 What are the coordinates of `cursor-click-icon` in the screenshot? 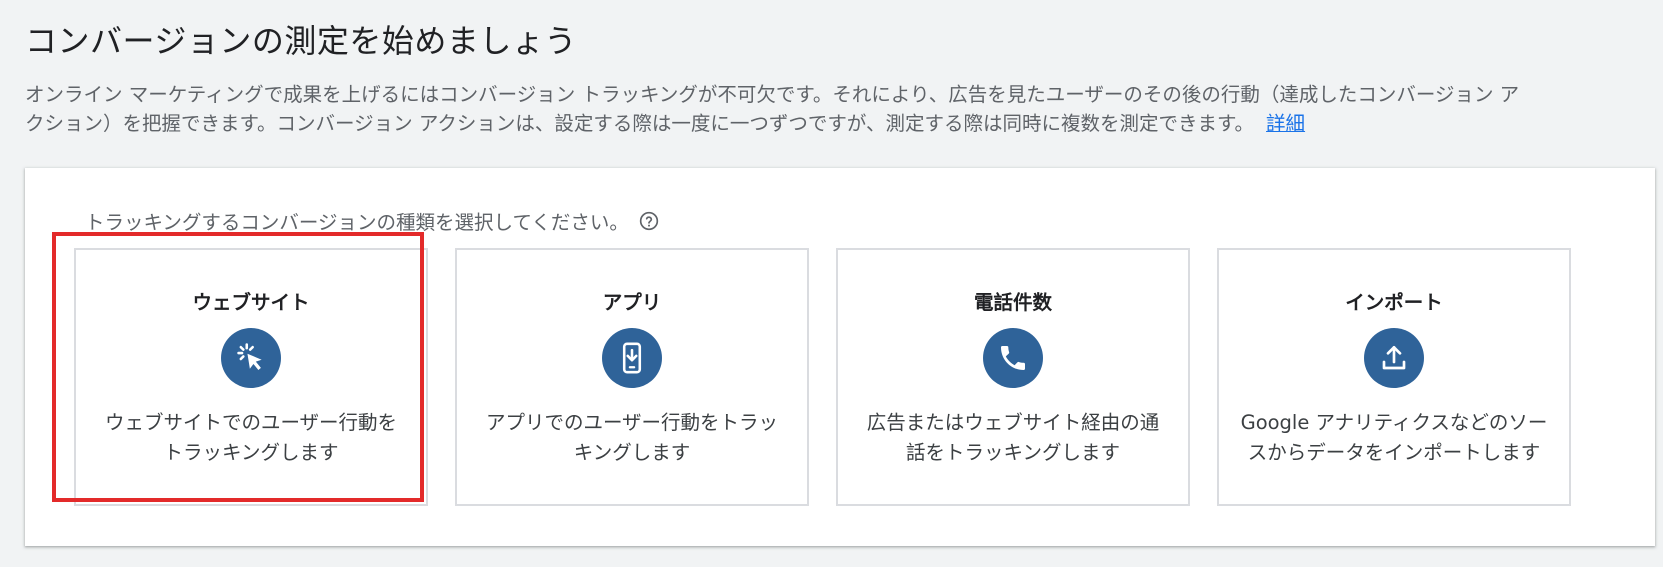 It's located at (251, 358).